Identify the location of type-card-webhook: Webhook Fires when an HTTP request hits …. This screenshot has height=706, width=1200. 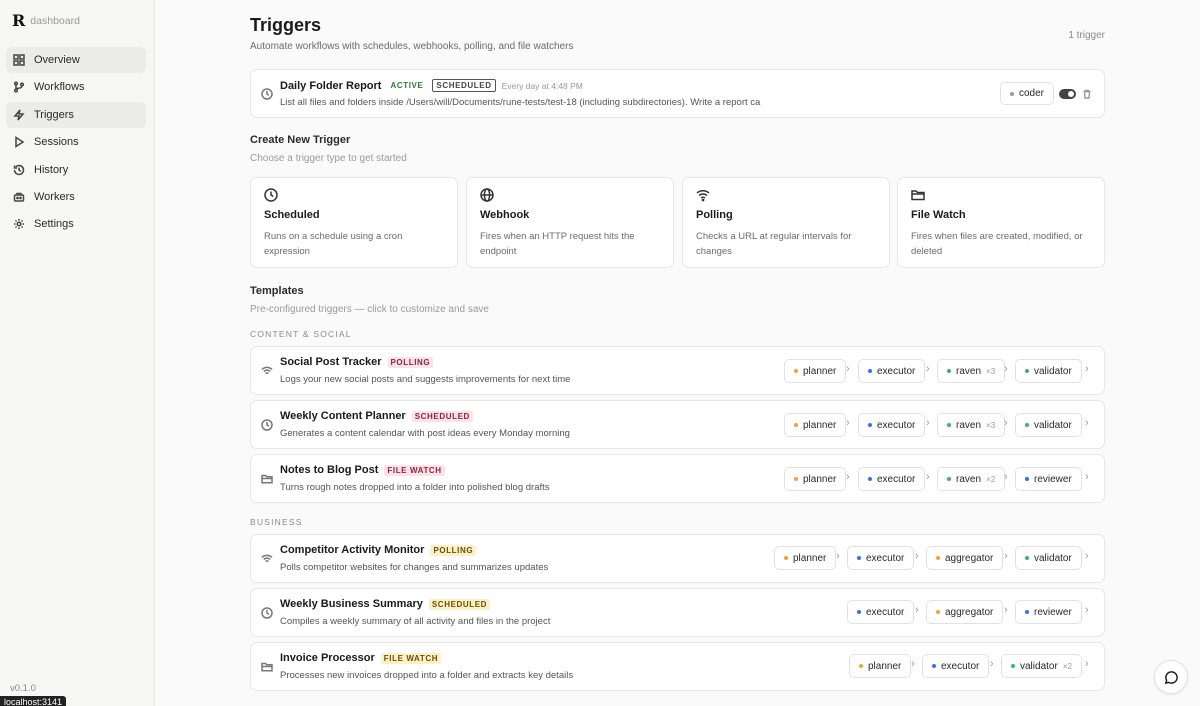
(570, 222).